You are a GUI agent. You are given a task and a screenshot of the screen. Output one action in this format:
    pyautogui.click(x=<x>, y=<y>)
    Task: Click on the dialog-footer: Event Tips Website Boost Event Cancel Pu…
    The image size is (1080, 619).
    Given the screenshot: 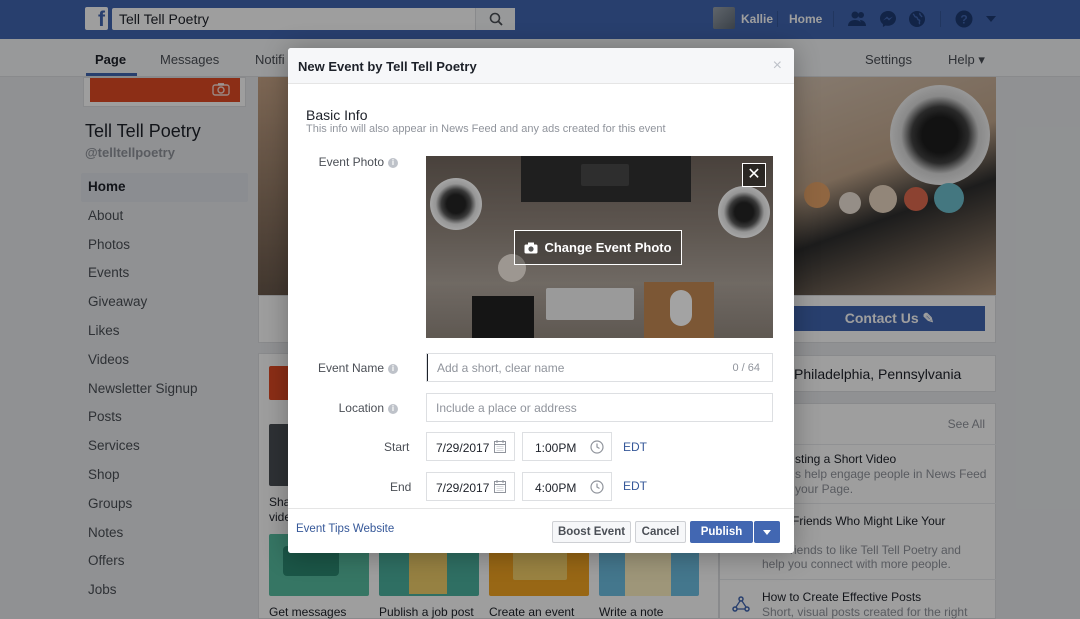 What is the action you would take?
    pyautogui.click(x=541, y=530)
    